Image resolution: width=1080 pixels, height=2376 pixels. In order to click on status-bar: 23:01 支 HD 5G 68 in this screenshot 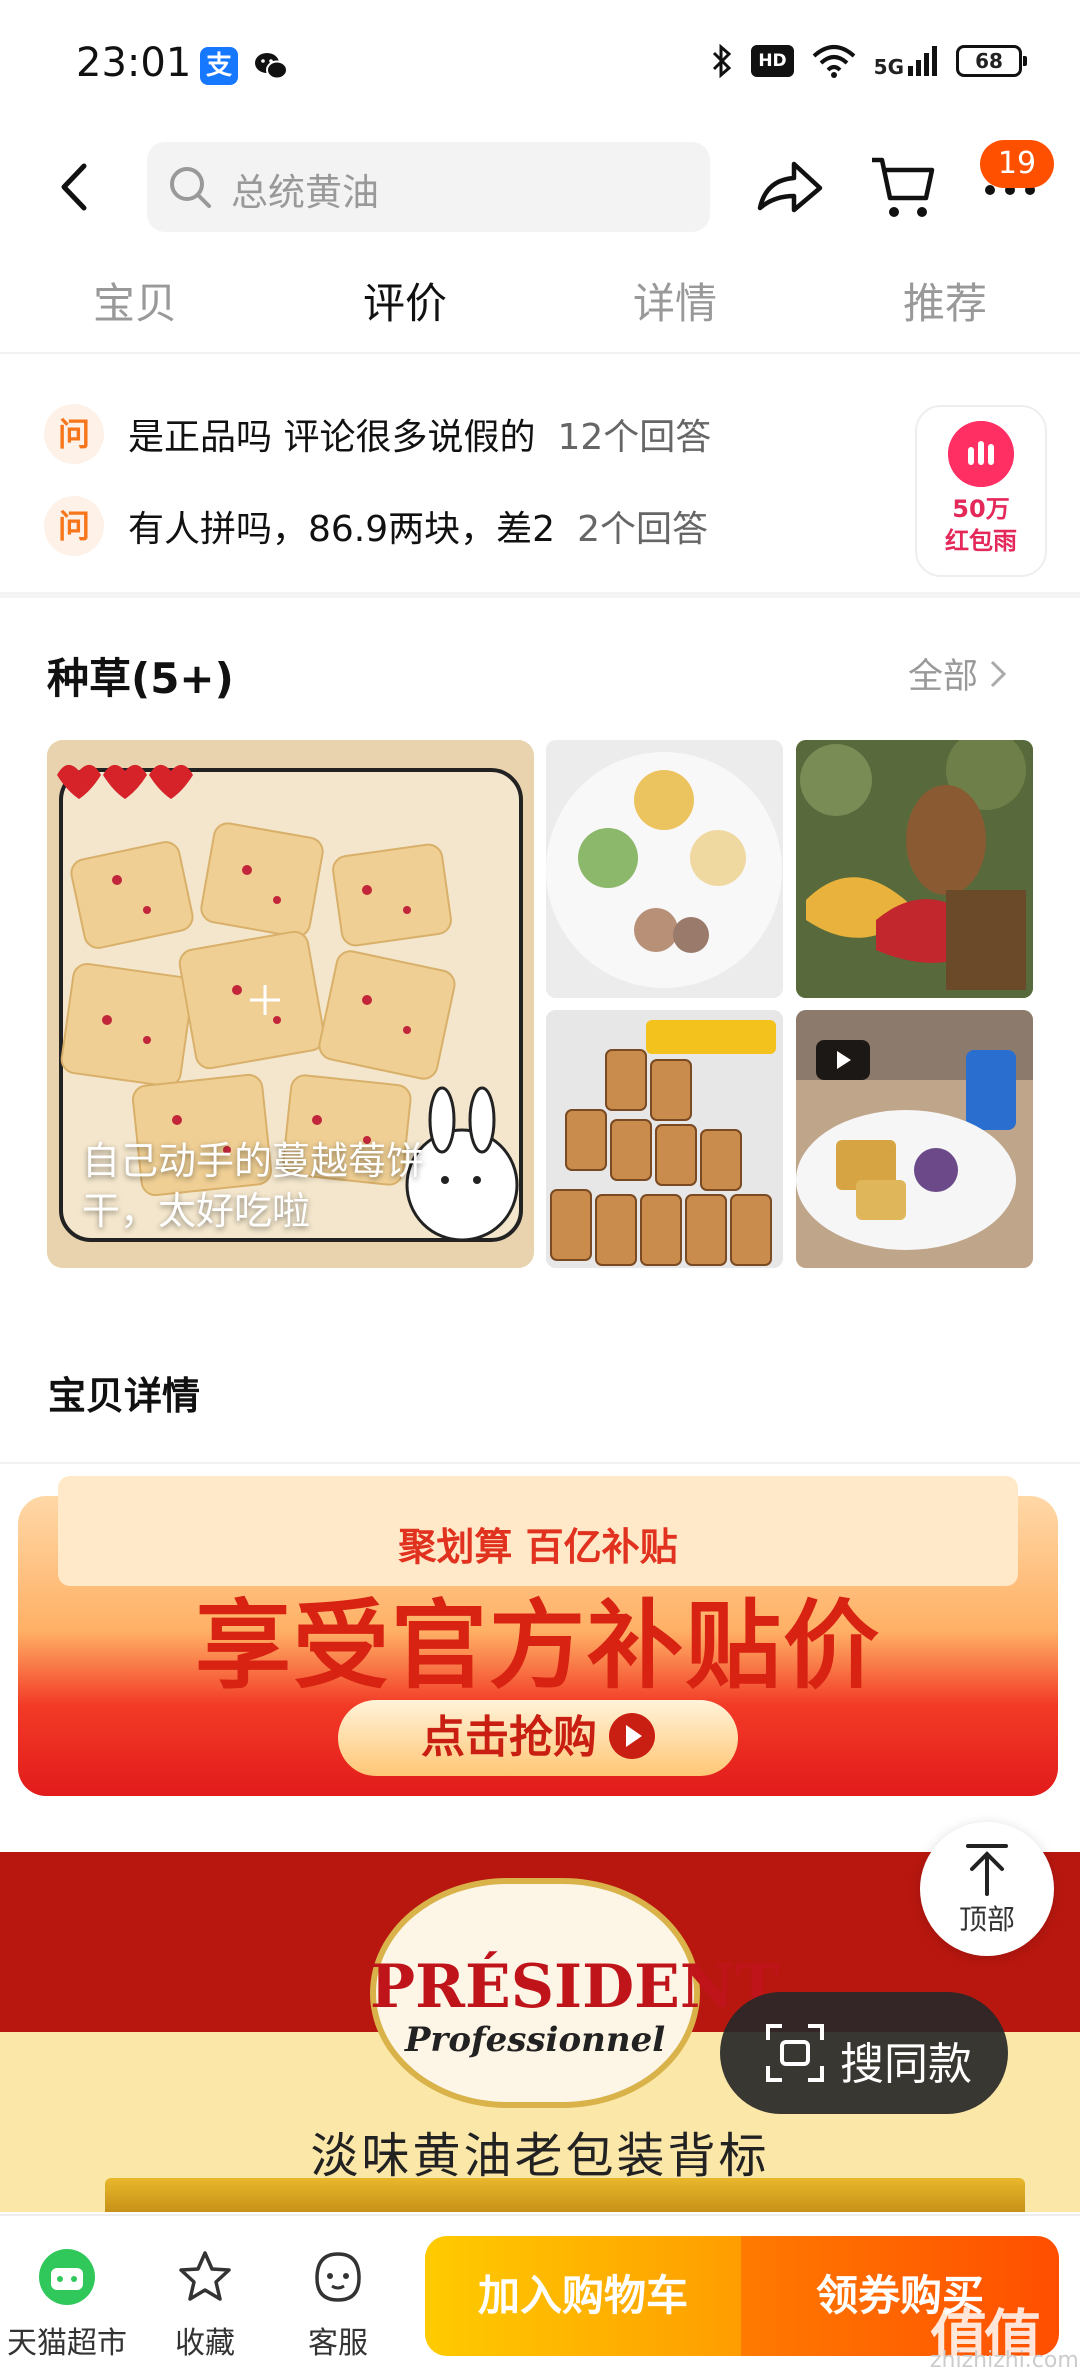, I will do `click(540, 65)`.